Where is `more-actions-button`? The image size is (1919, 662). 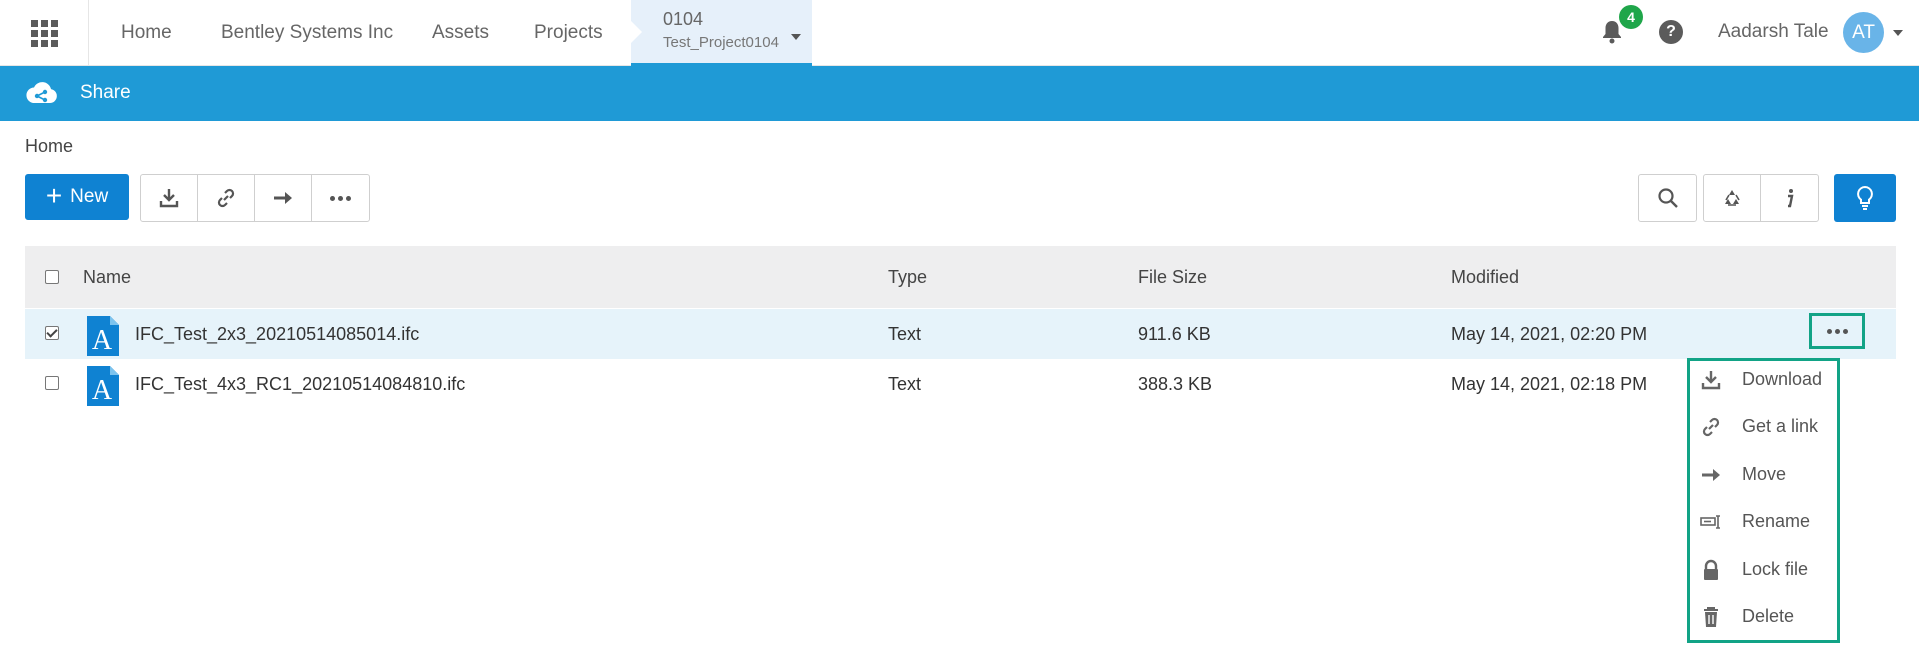 more-actions-button is located at coordinates (340, 198).